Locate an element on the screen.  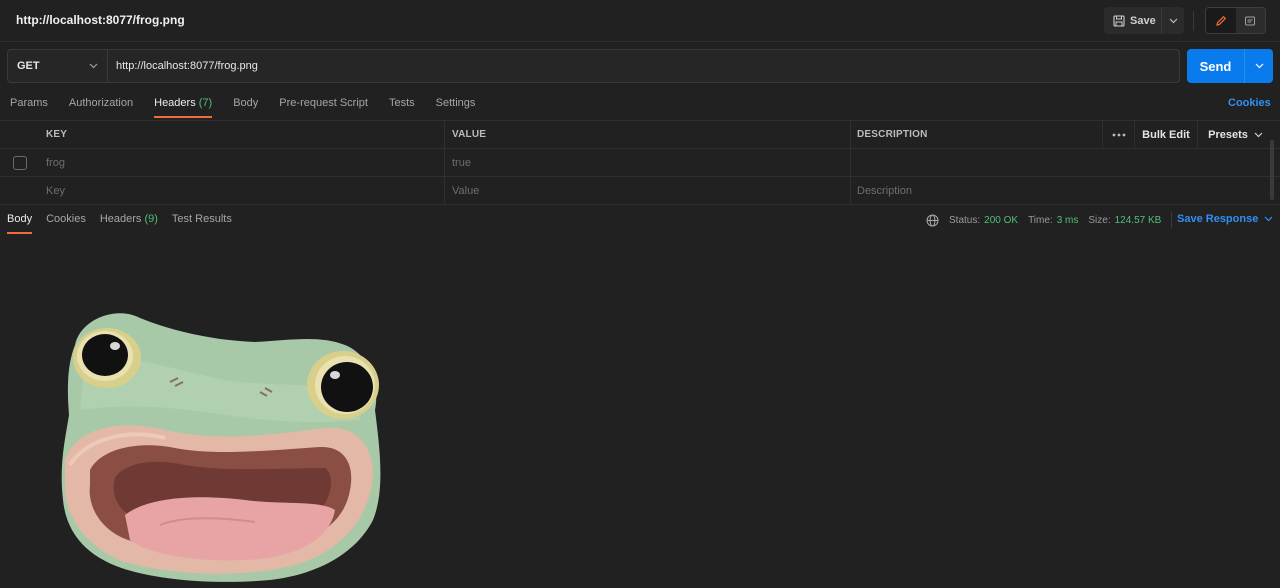
save-response-button: Save Response is located at coordinates (1225, 219).